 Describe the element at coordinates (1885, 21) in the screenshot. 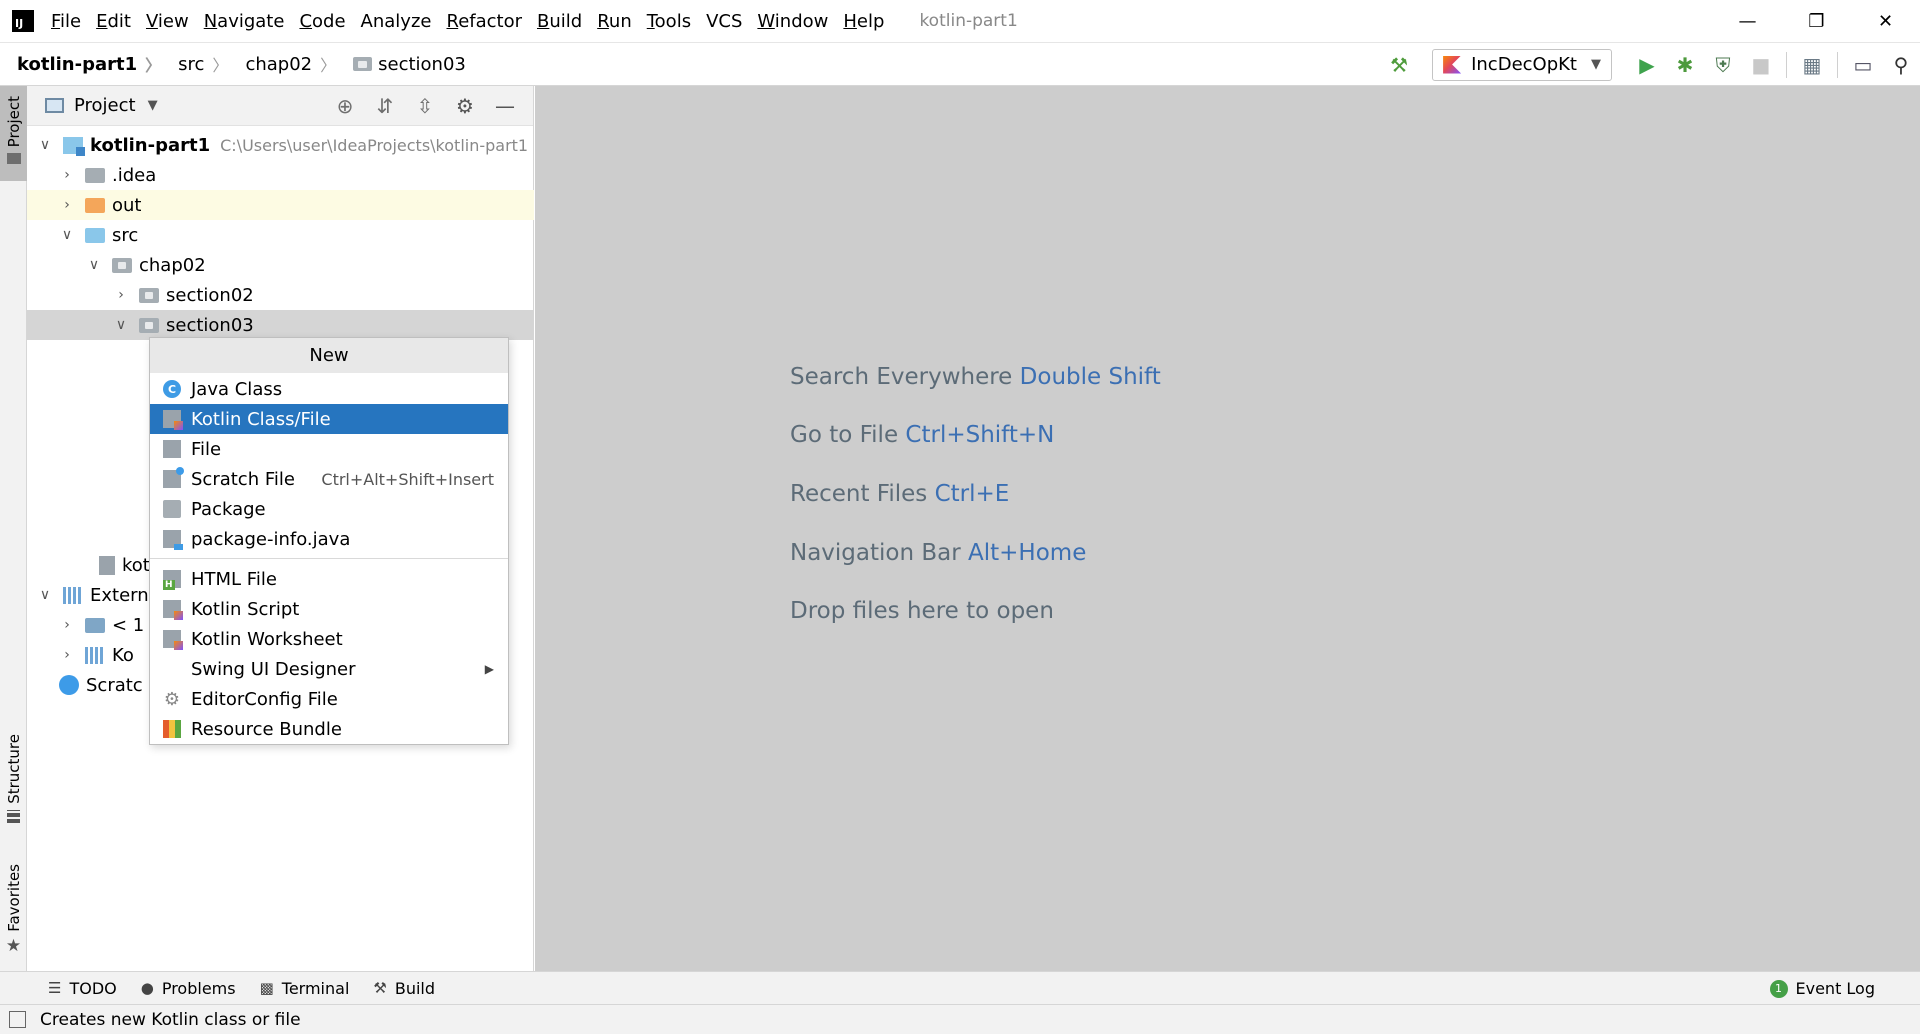

I see `close-icon: ✕` at that location.